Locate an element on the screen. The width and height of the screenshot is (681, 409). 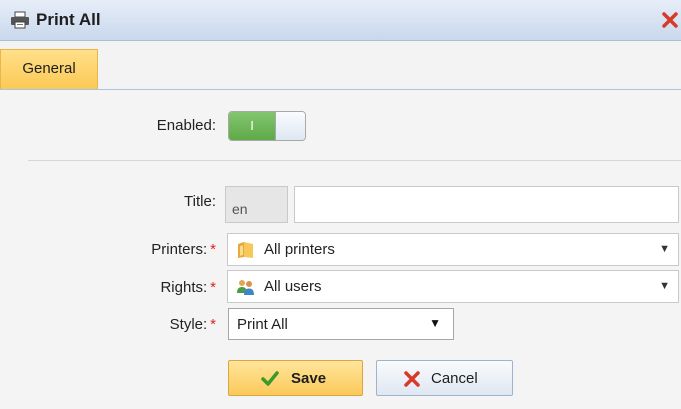
rights-label: Rights: * is located at coordinates (158, 287).